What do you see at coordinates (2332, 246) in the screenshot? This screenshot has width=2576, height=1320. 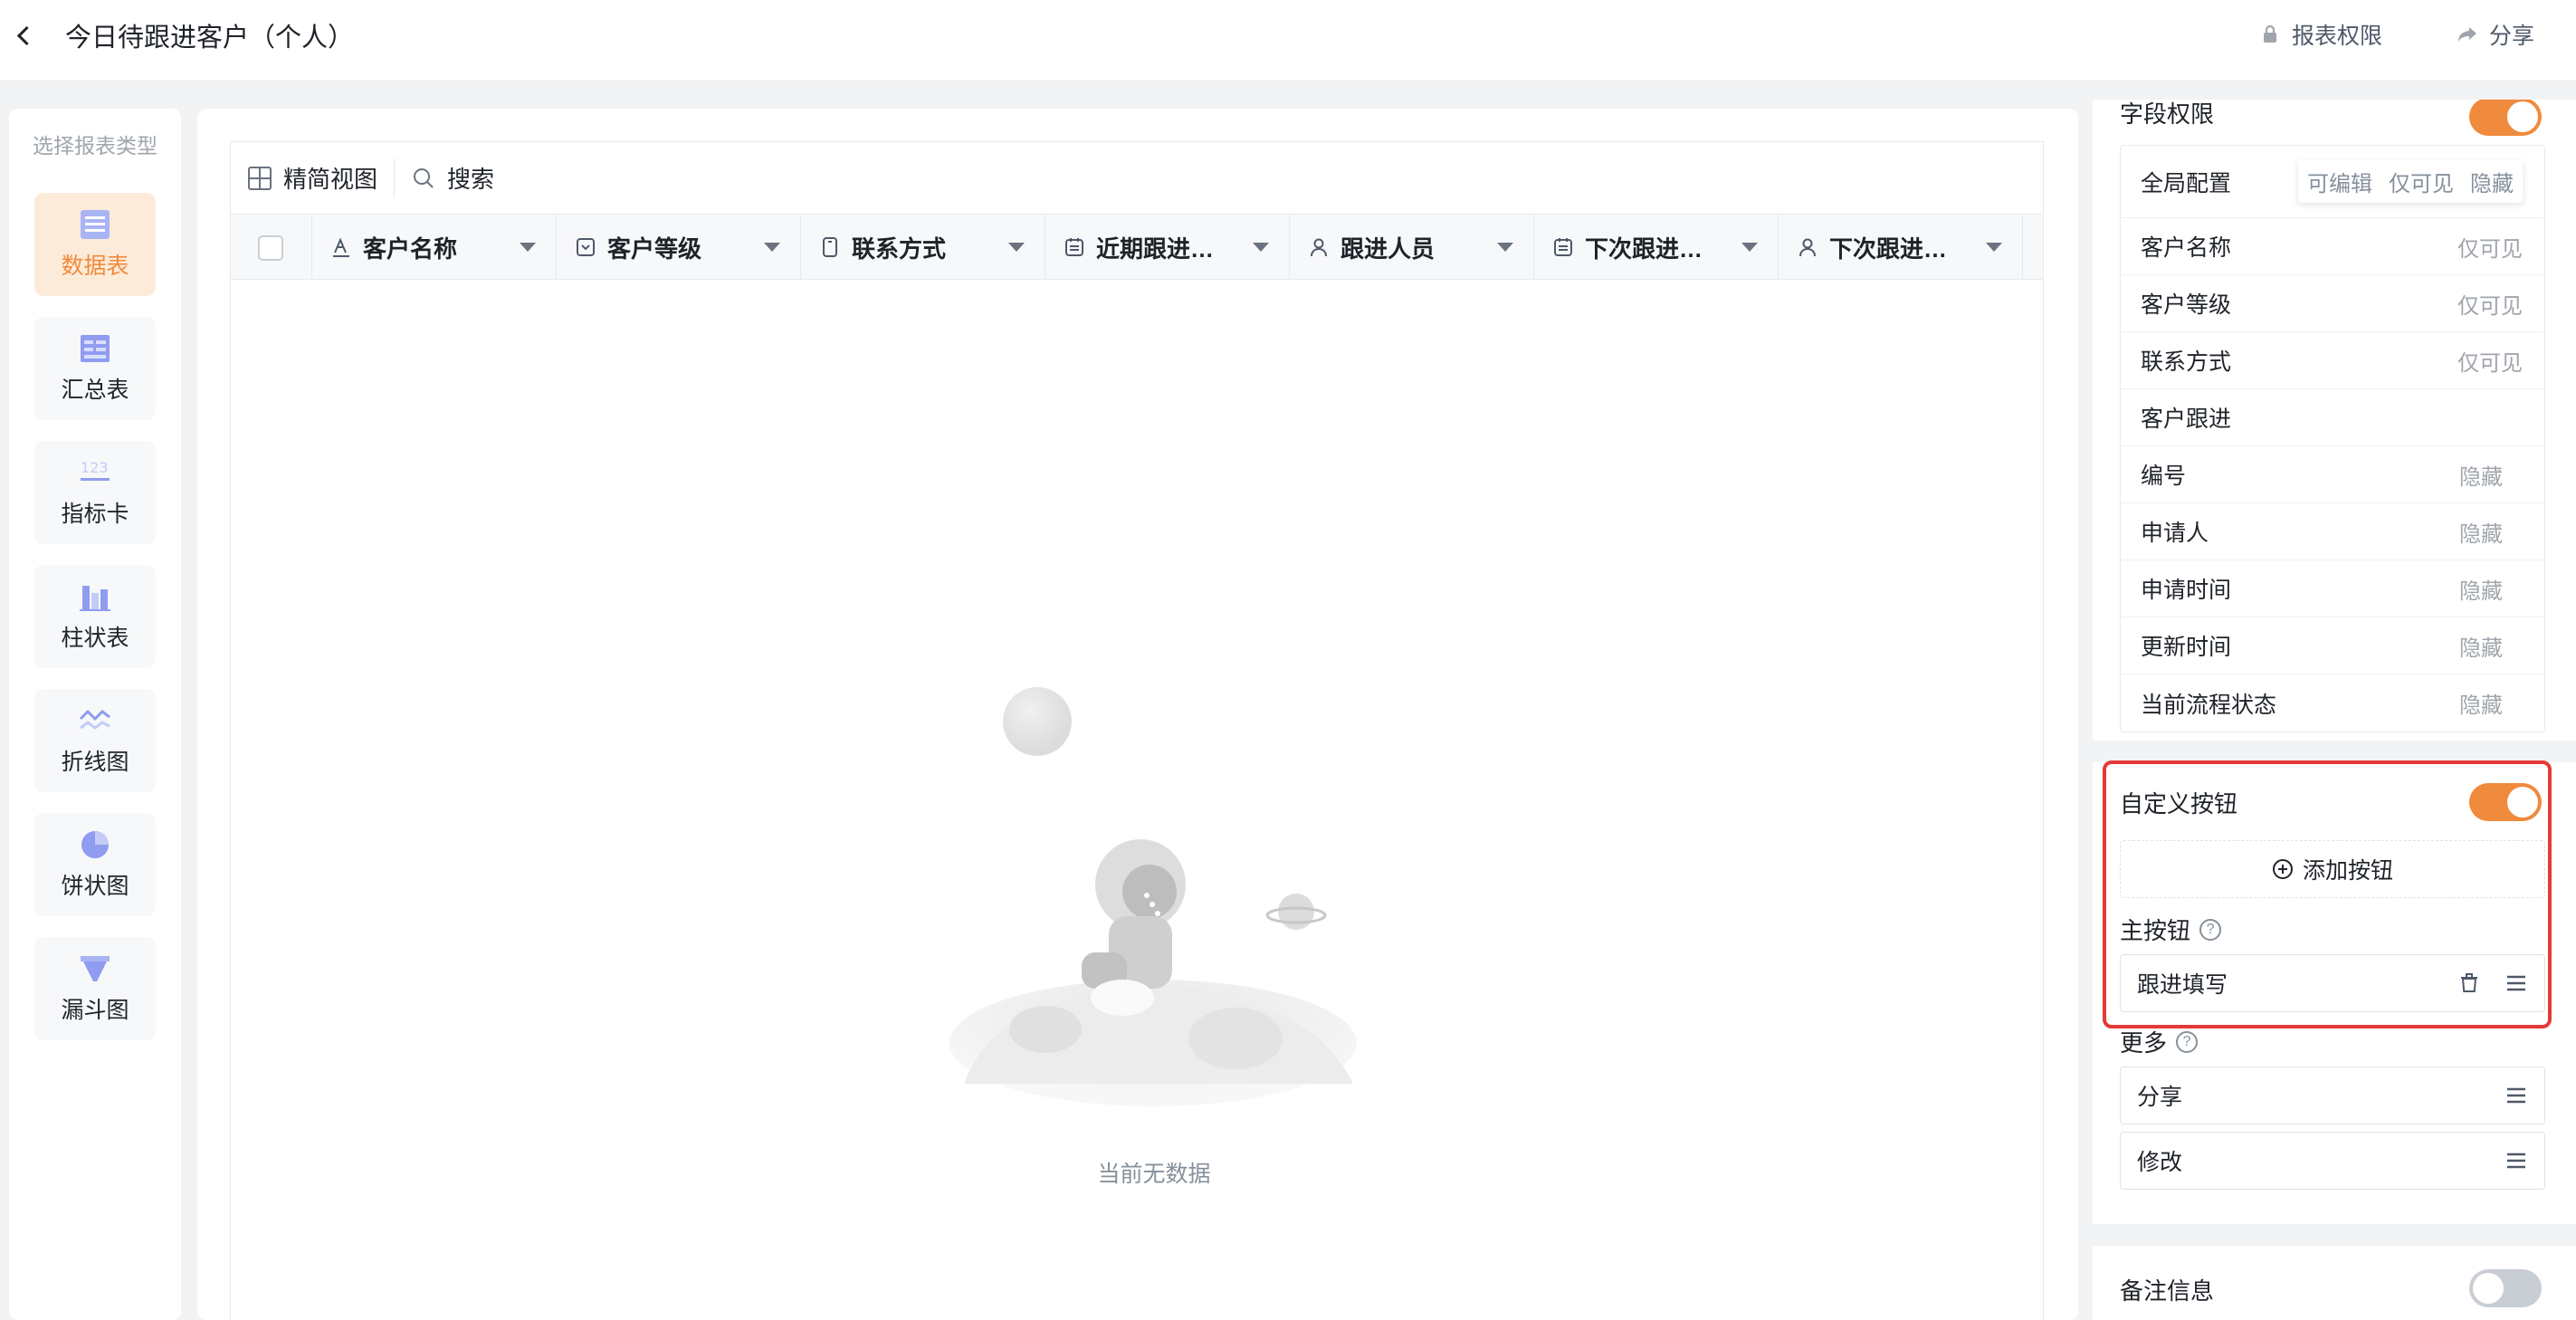 I see `field-row-customer-name: 客户名称 仅可见` at bounding box center [2332, 246].